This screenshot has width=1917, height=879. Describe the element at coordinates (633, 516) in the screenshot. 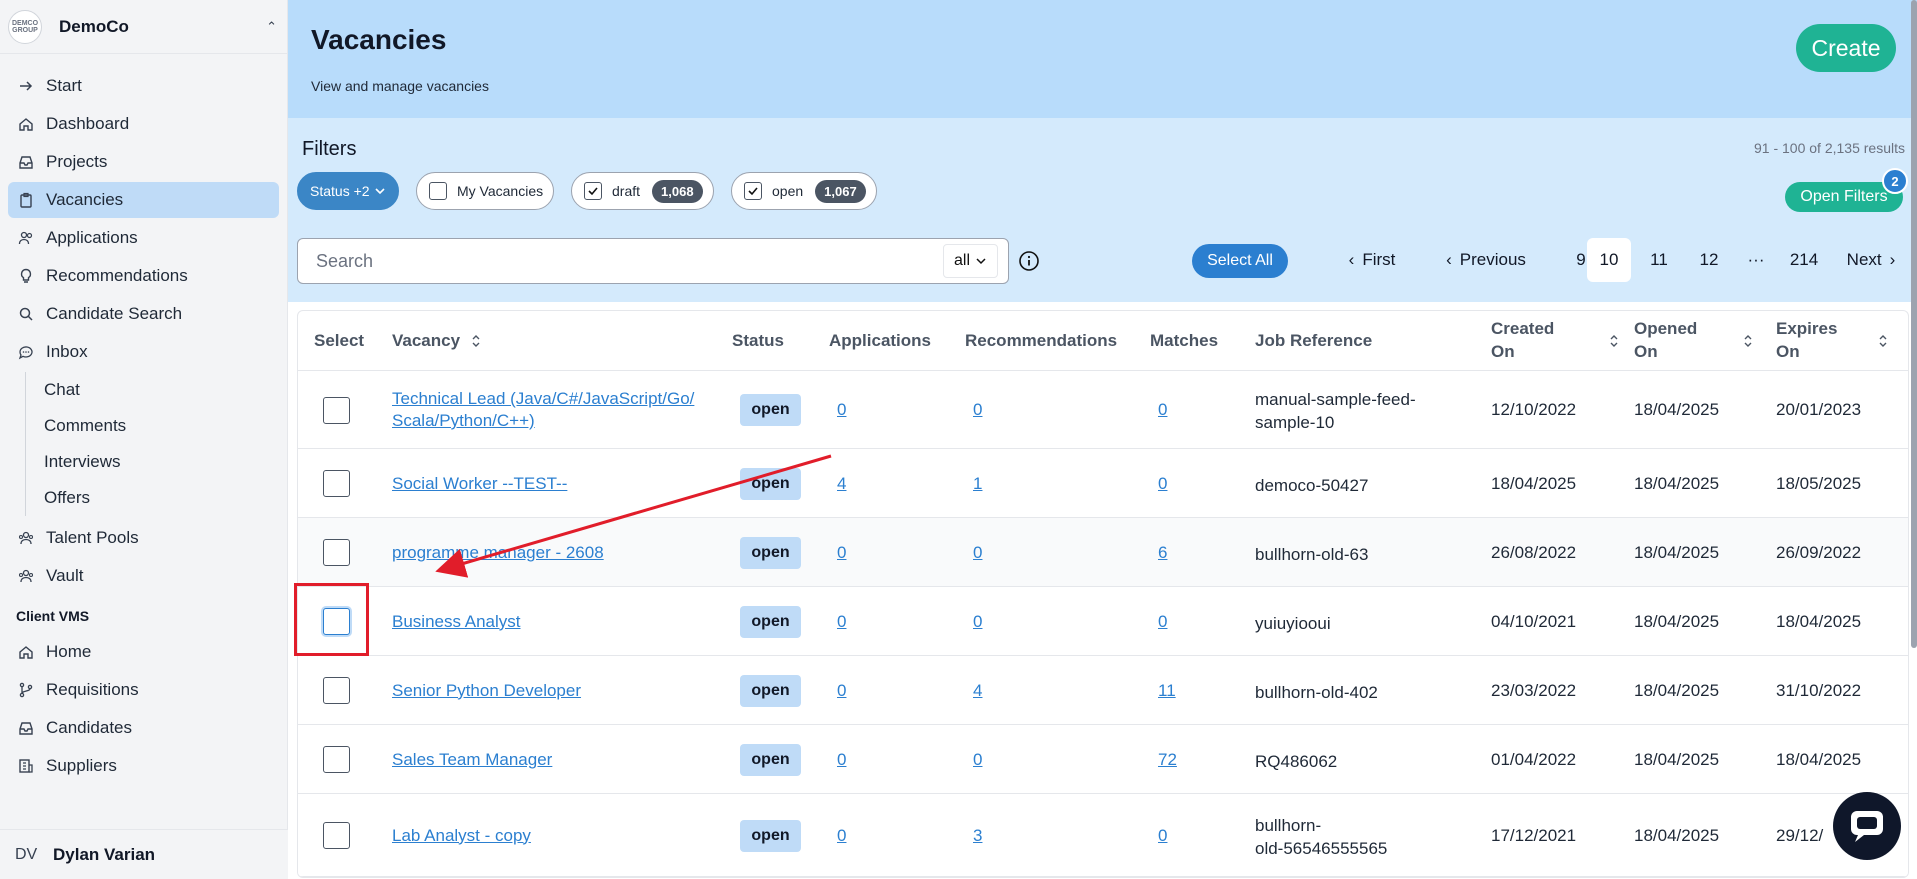

I see `annotation-arrow` at that location.